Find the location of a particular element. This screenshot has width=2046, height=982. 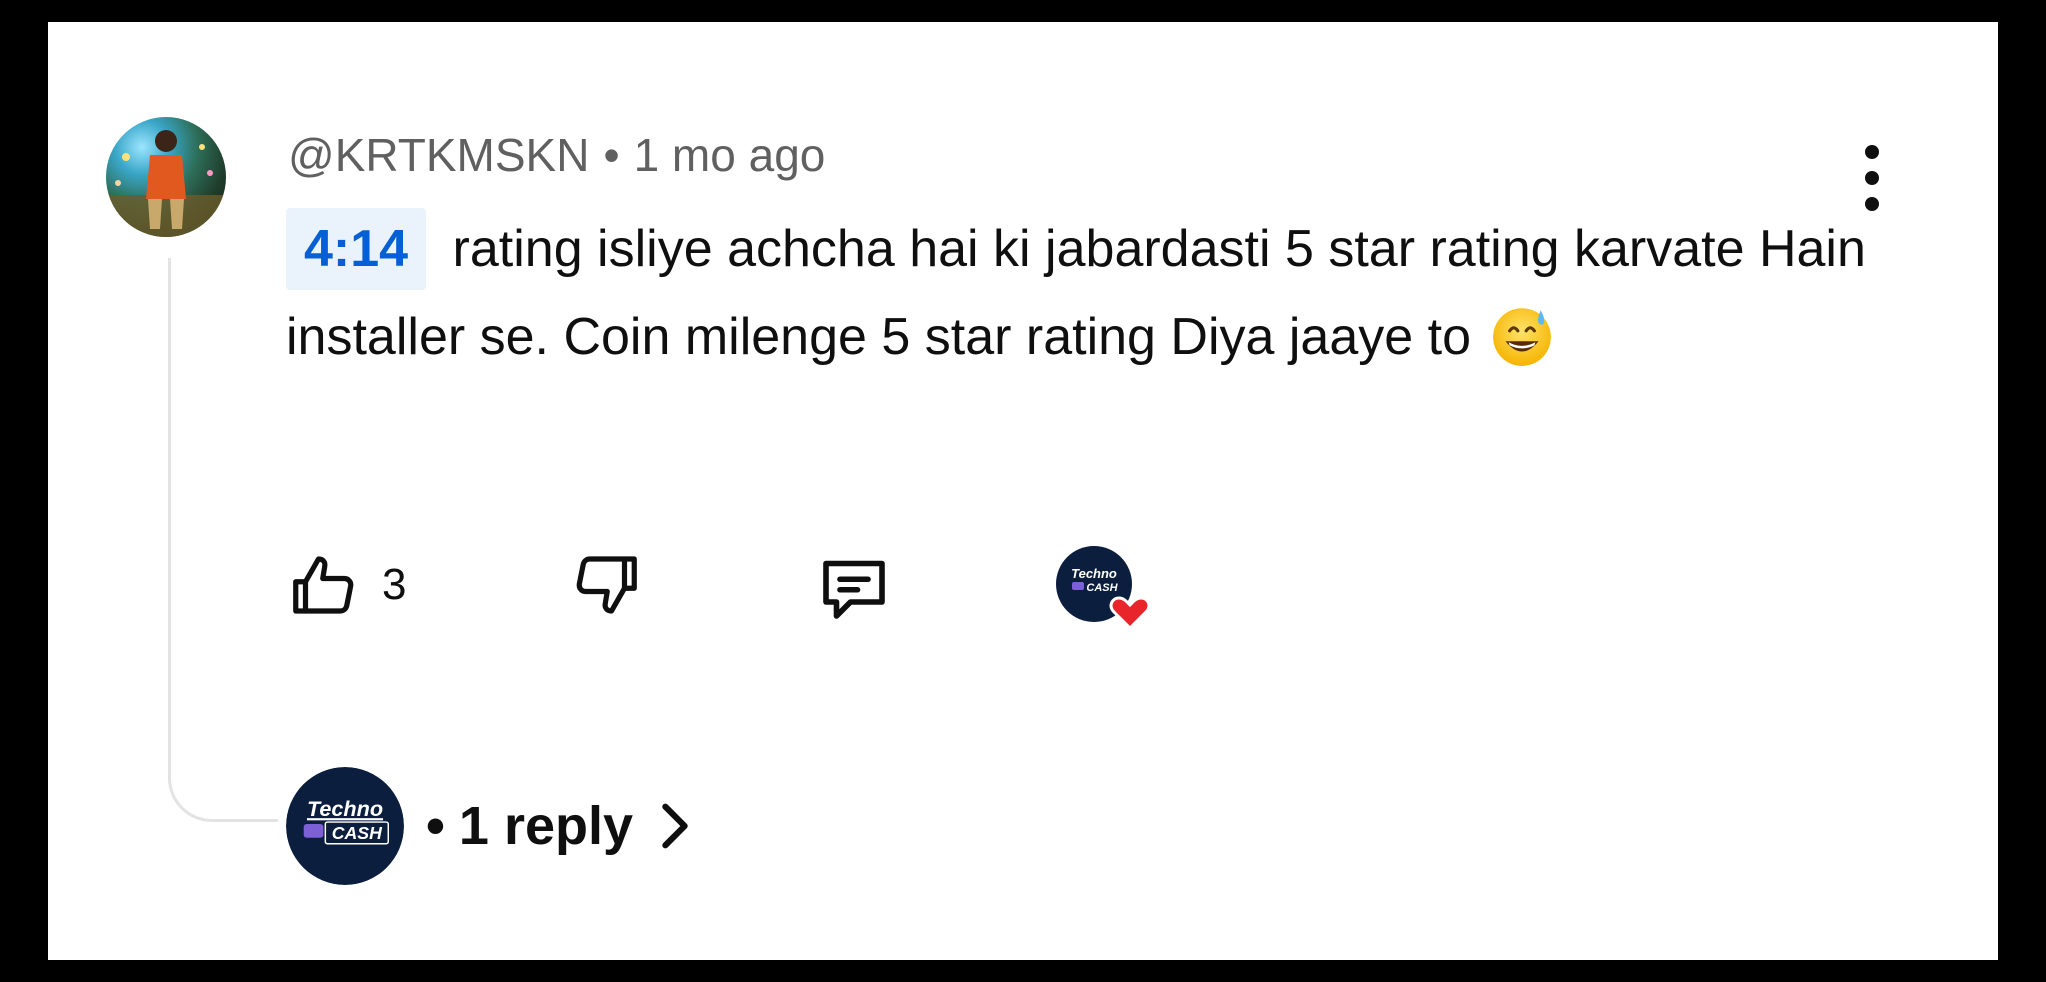

replies-link: • 1 reply is located at coordinates (529, 826).